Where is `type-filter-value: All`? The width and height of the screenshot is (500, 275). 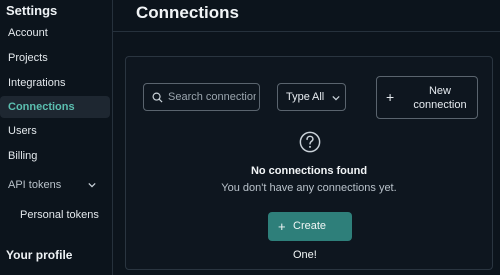
type-filter-value: All is located at coordinates (318, 97).